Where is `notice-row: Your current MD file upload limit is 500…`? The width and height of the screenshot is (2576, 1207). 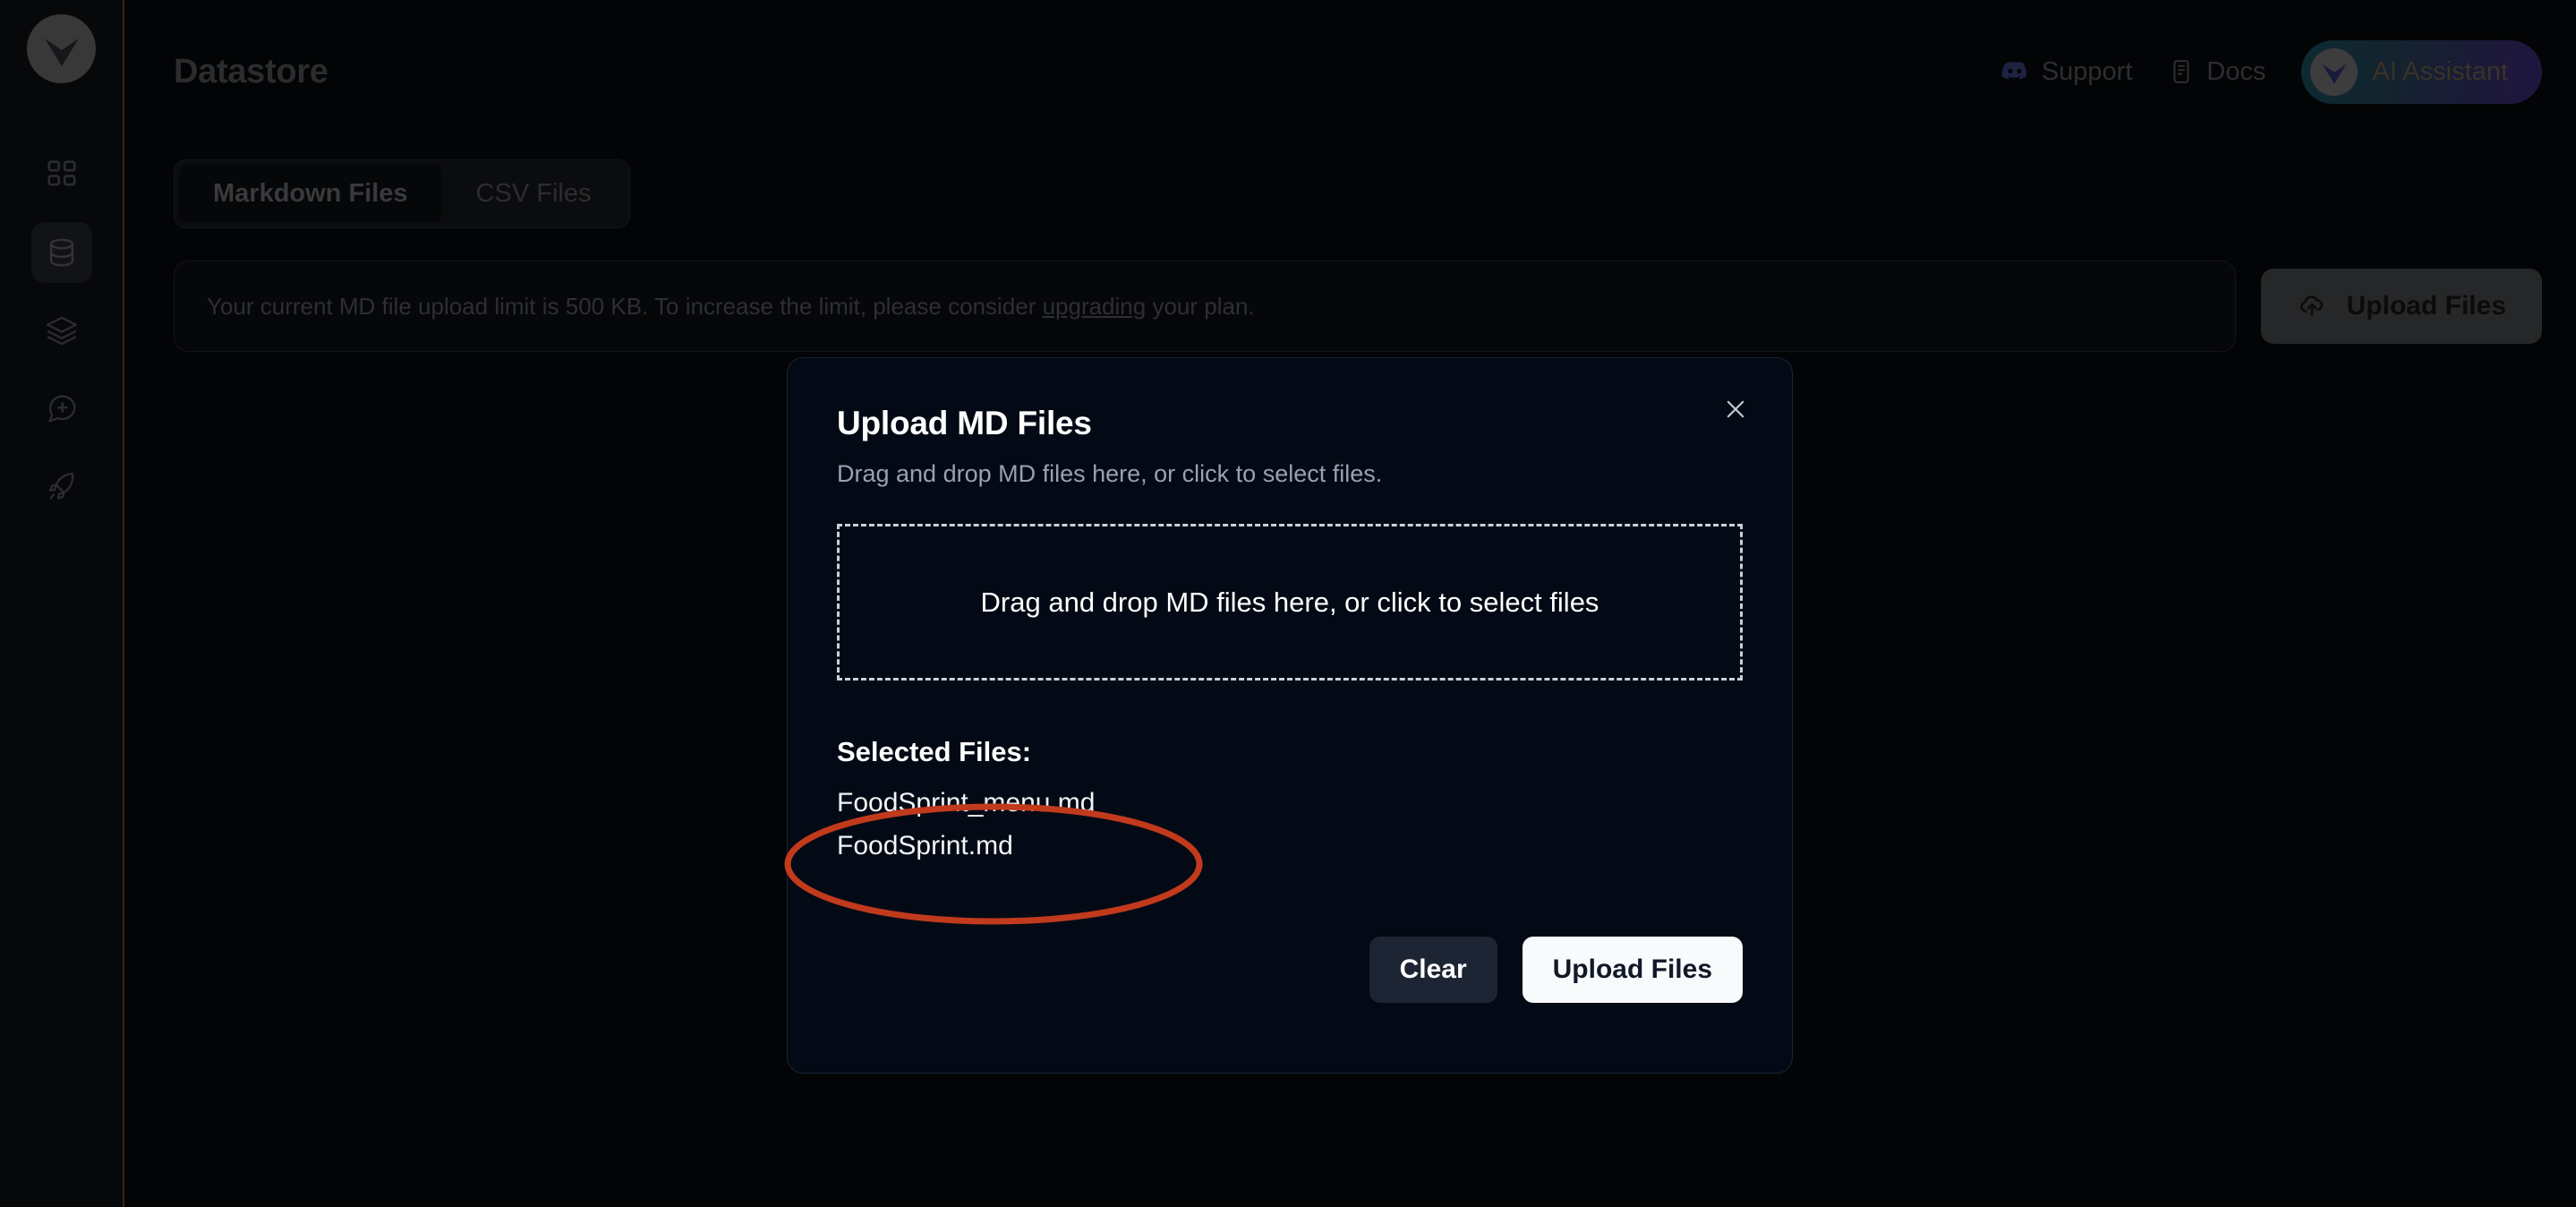 notice-row: Your current MD file upload limit is 500… is located at coordinates (1358, 307).